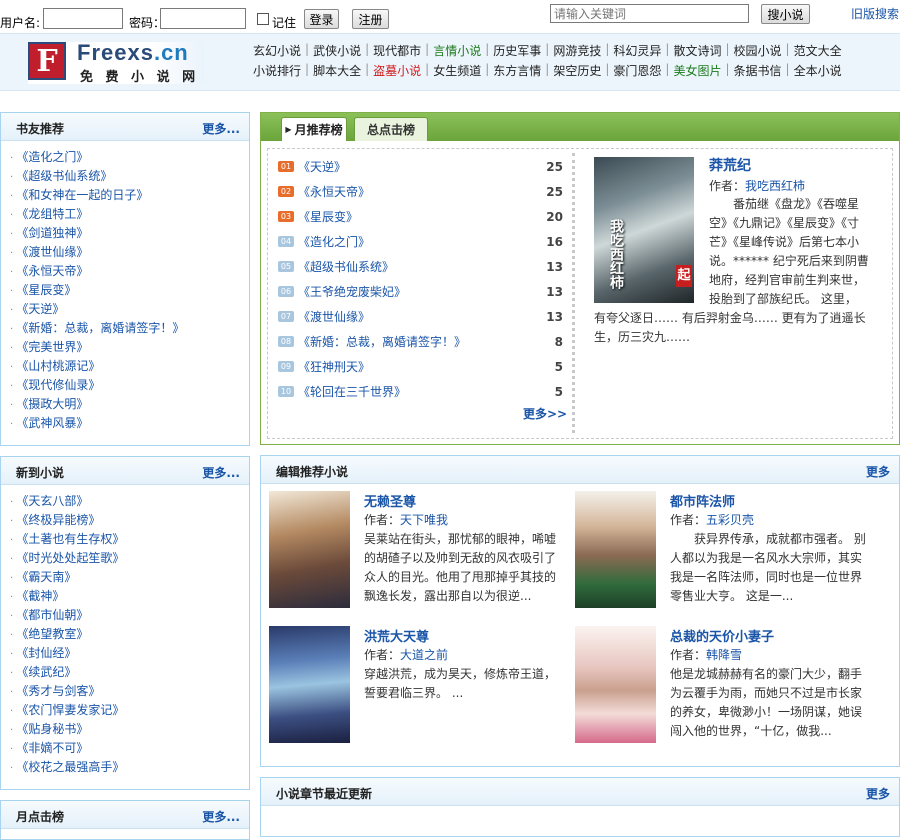 The width and height of the screenshot is (900, 840). Describe the element at coordinates (818, 50) in the screenshot. I see `nav-link: 范文大全` at that location.